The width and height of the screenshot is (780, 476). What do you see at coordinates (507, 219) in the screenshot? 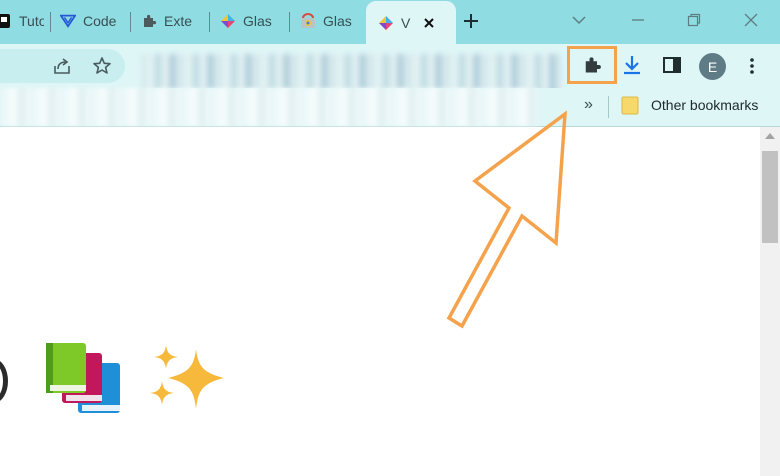
I see `annotation-arrow` at bounding box center [507, 219].